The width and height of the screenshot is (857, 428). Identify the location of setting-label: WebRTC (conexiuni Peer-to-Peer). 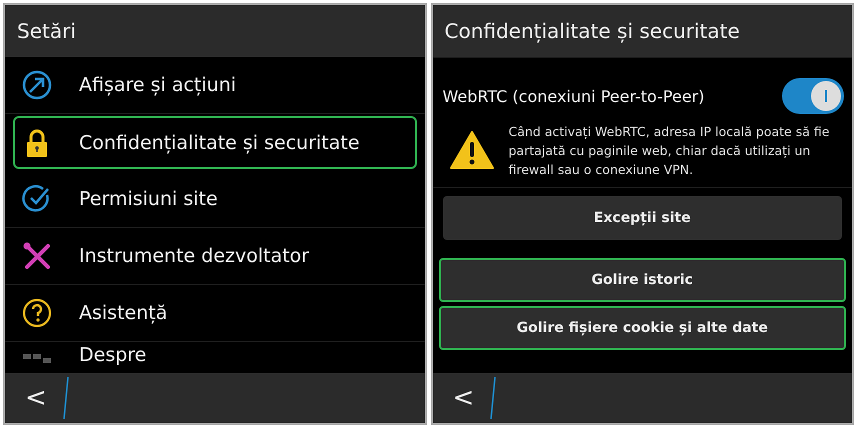
(573, 96).